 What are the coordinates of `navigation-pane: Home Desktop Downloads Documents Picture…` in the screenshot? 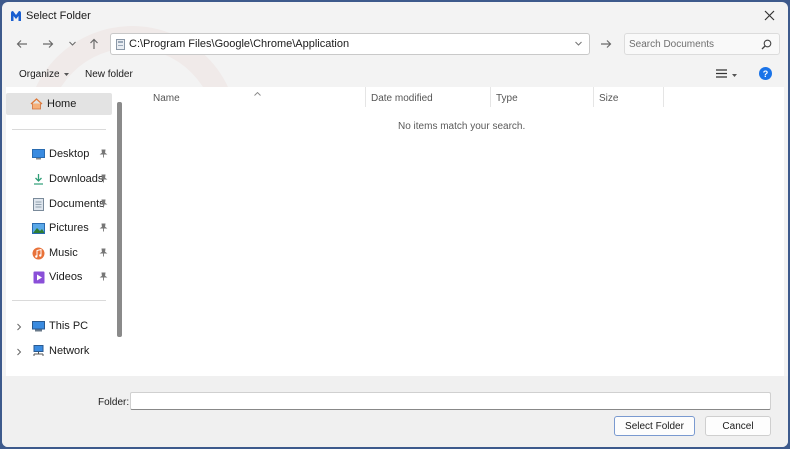 It's located at (65, 231).